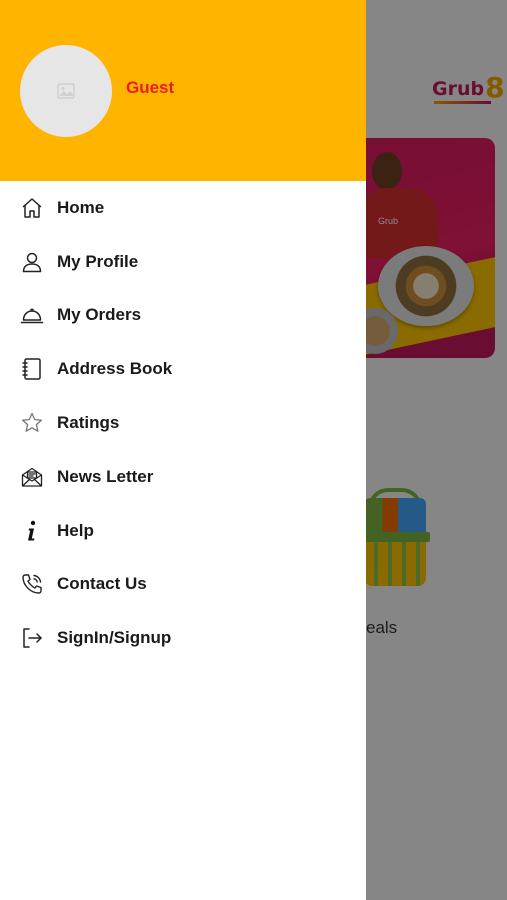 The height and width of the screenshot is (900, 507). I want to click on home-icon, so click(32, 208).